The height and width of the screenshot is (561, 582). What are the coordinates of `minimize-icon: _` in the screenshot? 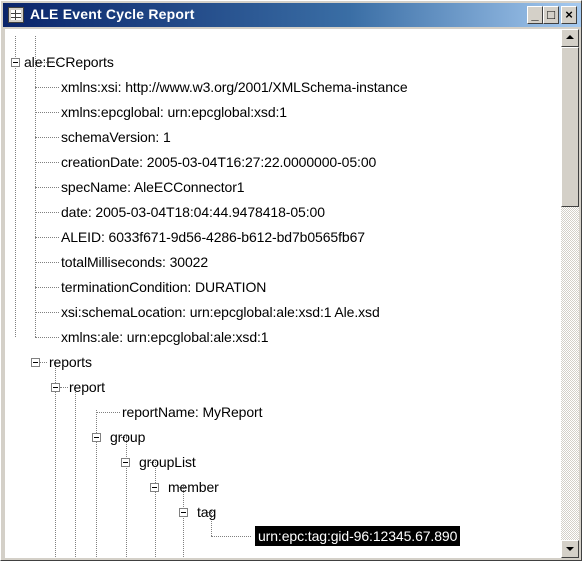 It's located at (535, 14).